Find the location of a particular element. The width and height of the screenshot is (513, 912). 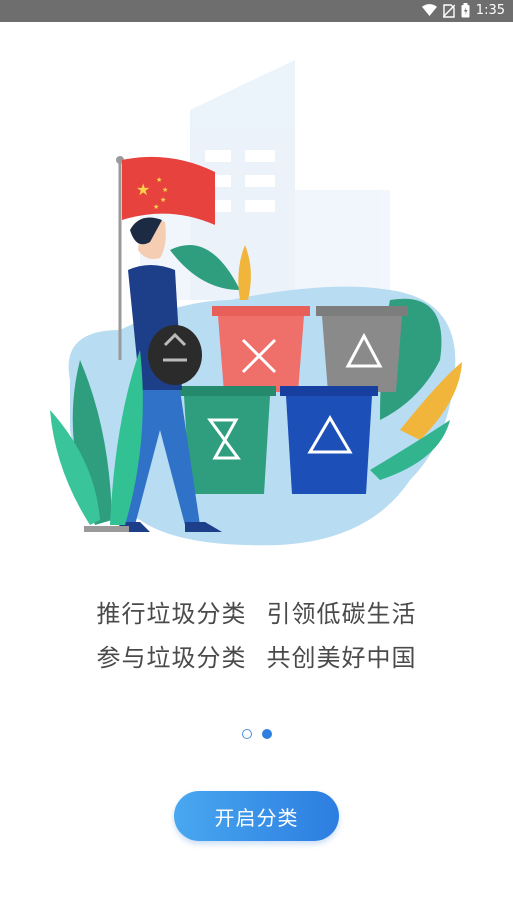

gray-bin is located at coordinates (362, 349).